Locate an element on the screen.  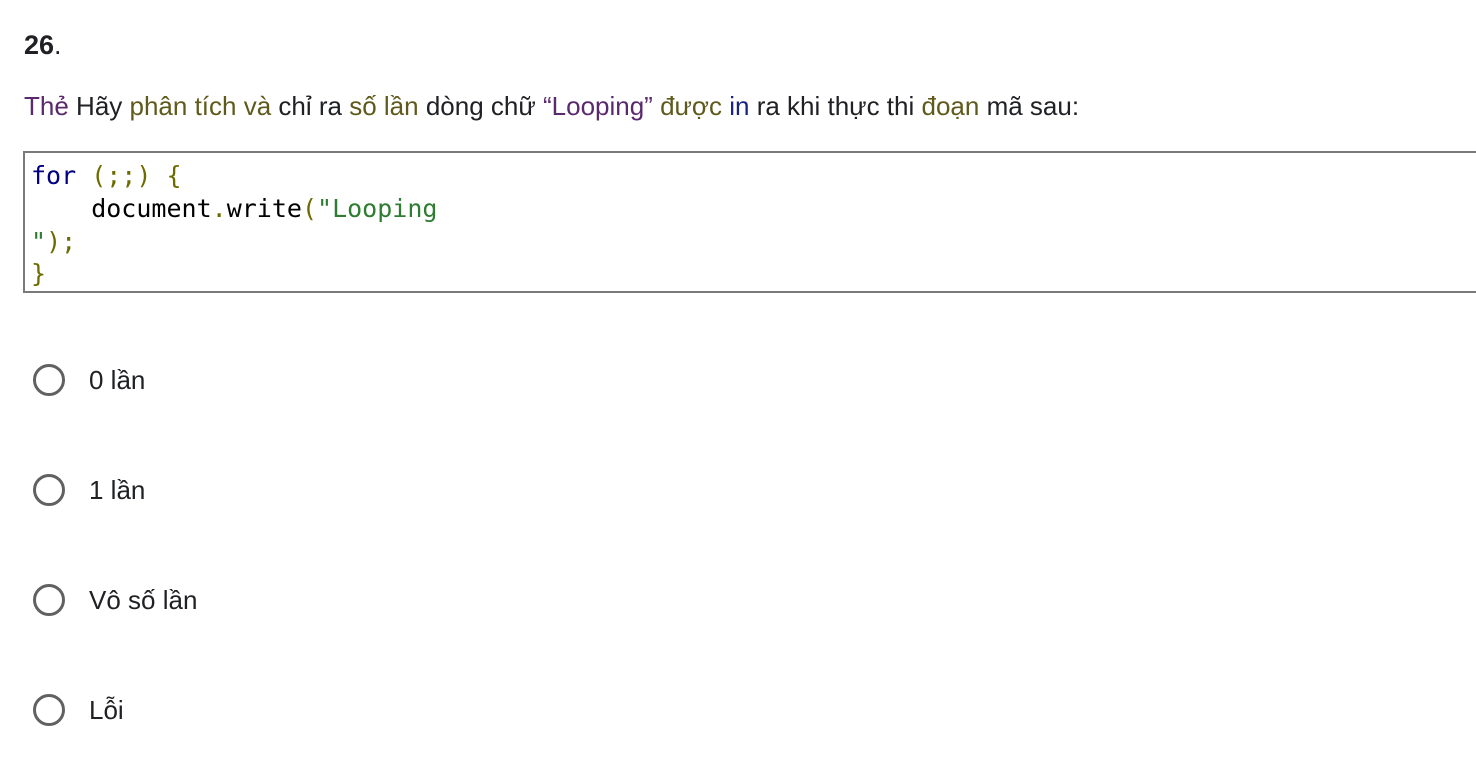
question-text-segment is located at coordinates (239, 106).